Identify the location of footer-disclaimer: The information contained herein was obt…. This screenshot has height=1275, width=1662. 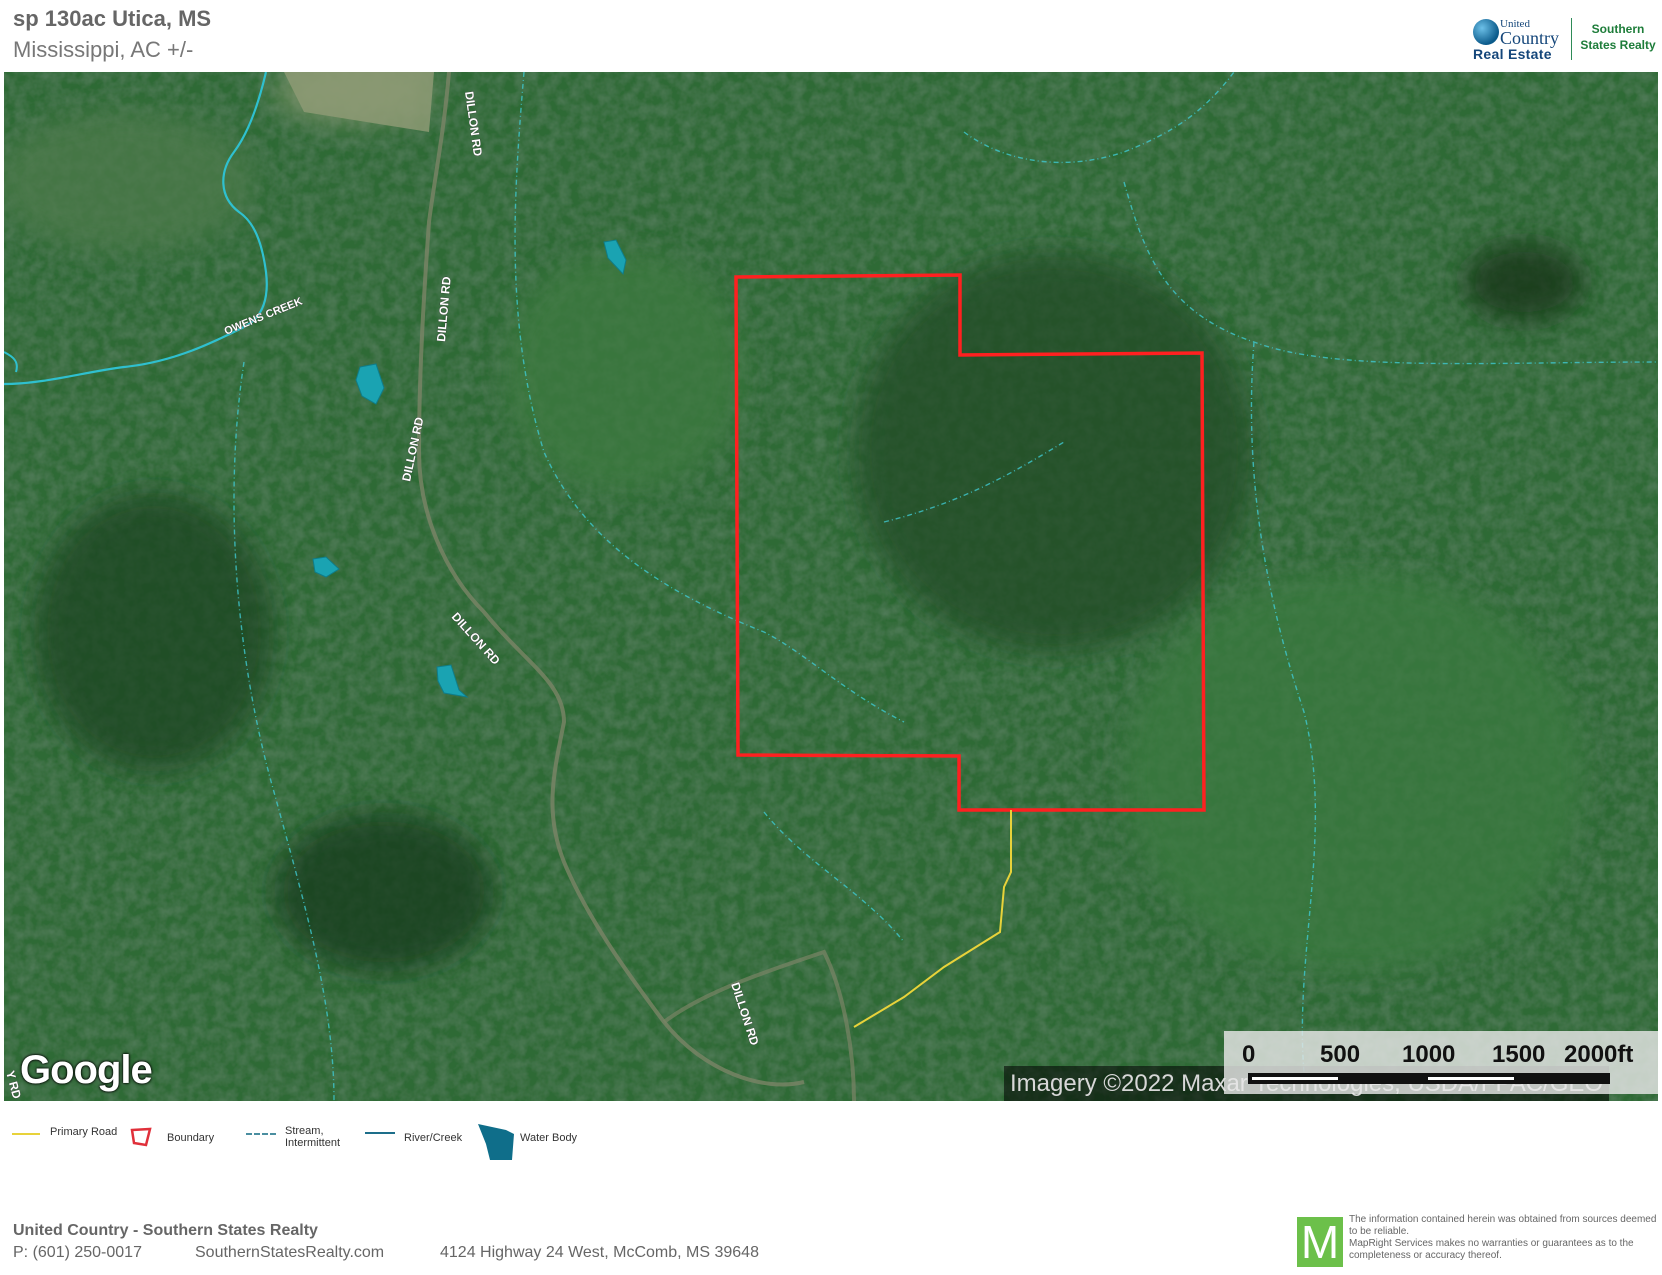
(1504, 1238).